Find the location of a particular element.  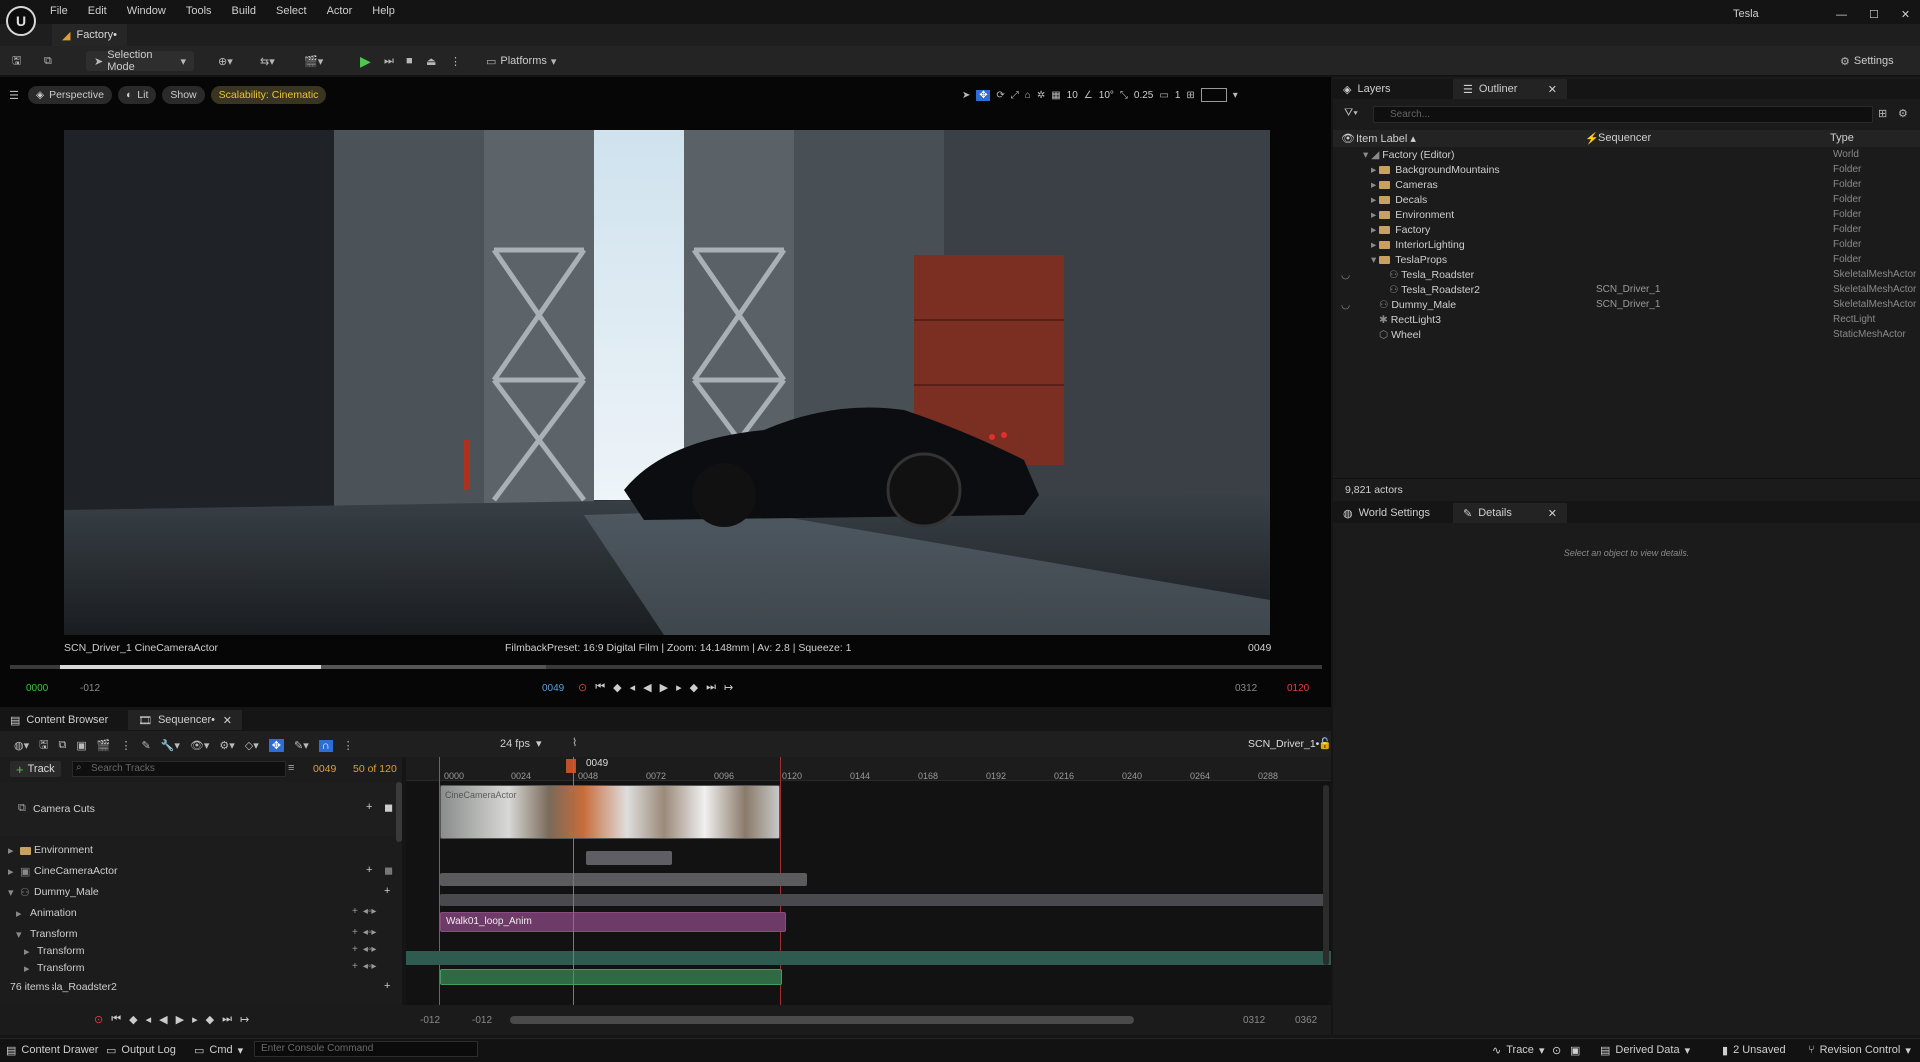

settings-button: ⚙ Settings is located at coordinates (1867, 61).